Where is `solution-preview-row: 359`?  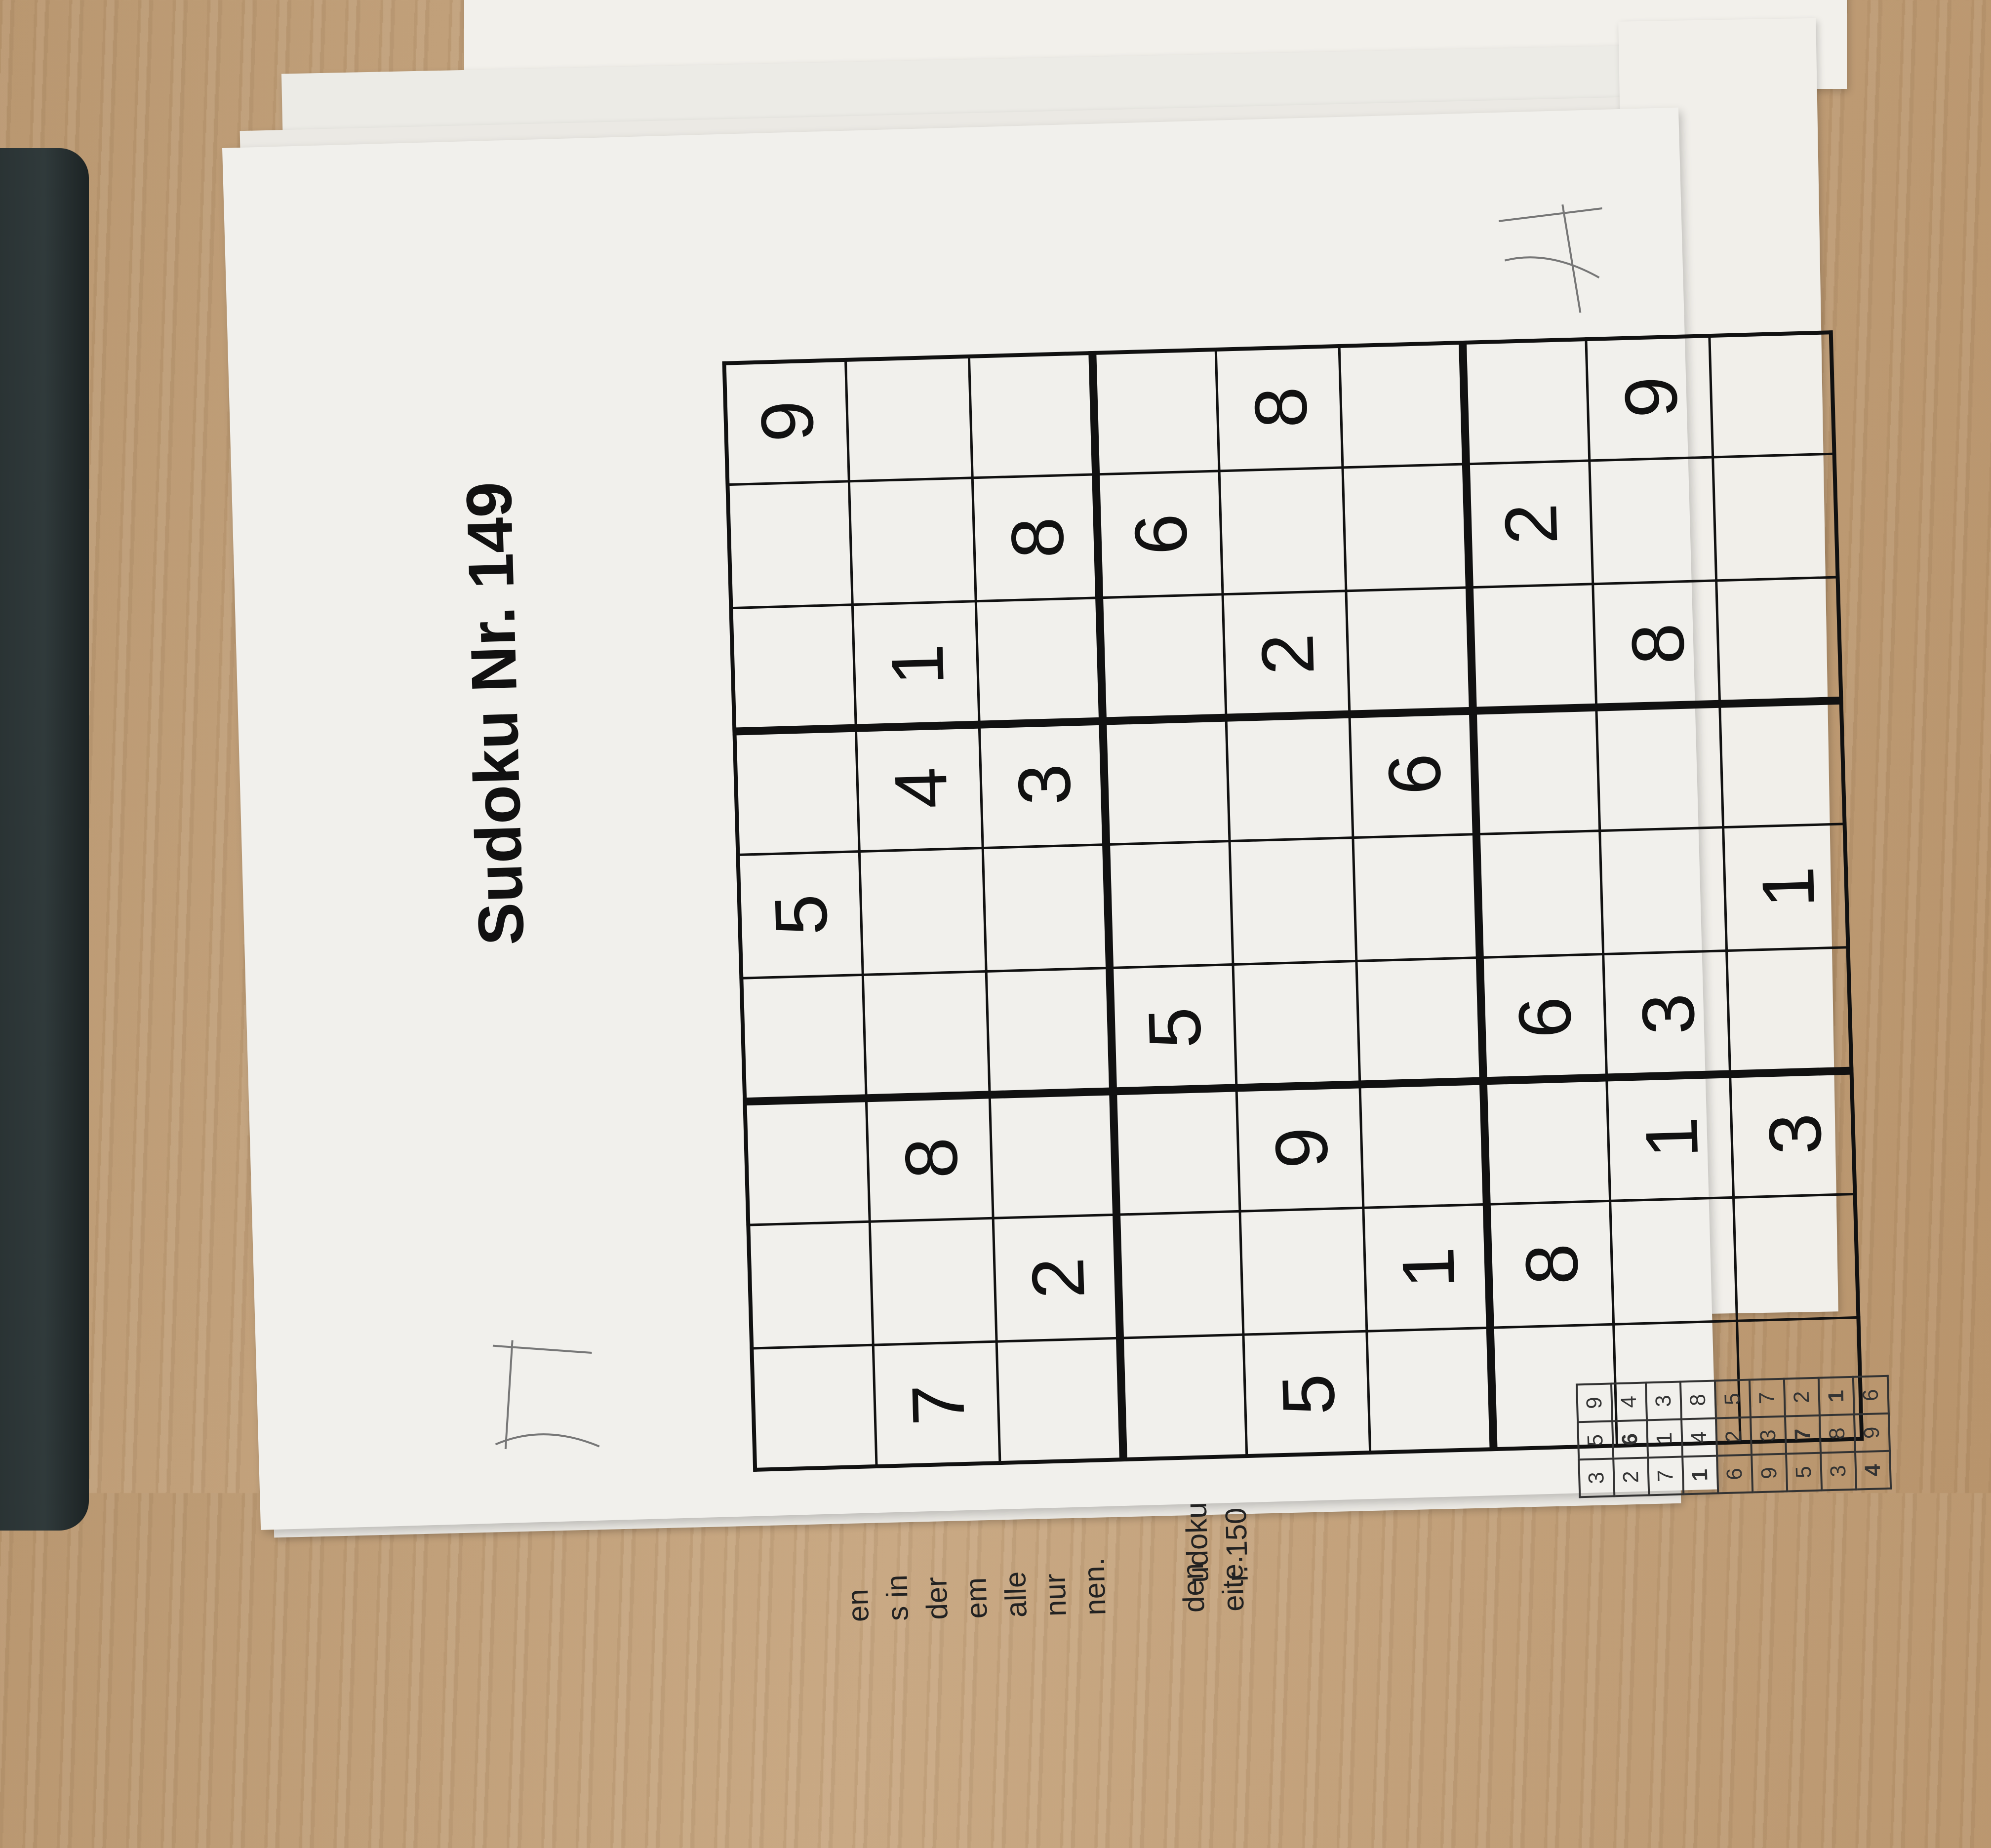
solution-preview-row: 359 is located at coordinates (1596, 1440).